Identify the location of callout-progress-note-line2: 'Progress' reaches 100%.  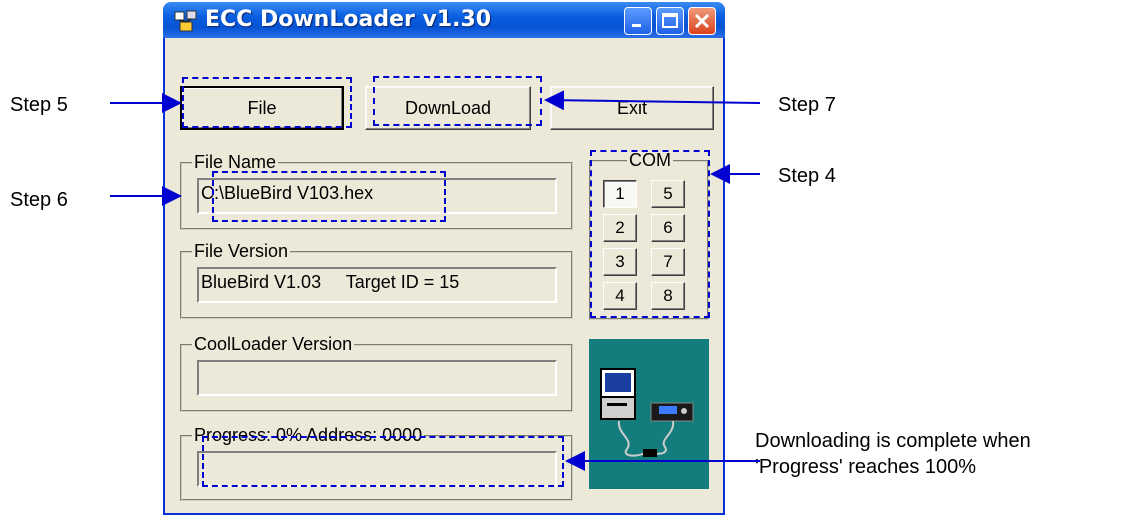
(866, 467).